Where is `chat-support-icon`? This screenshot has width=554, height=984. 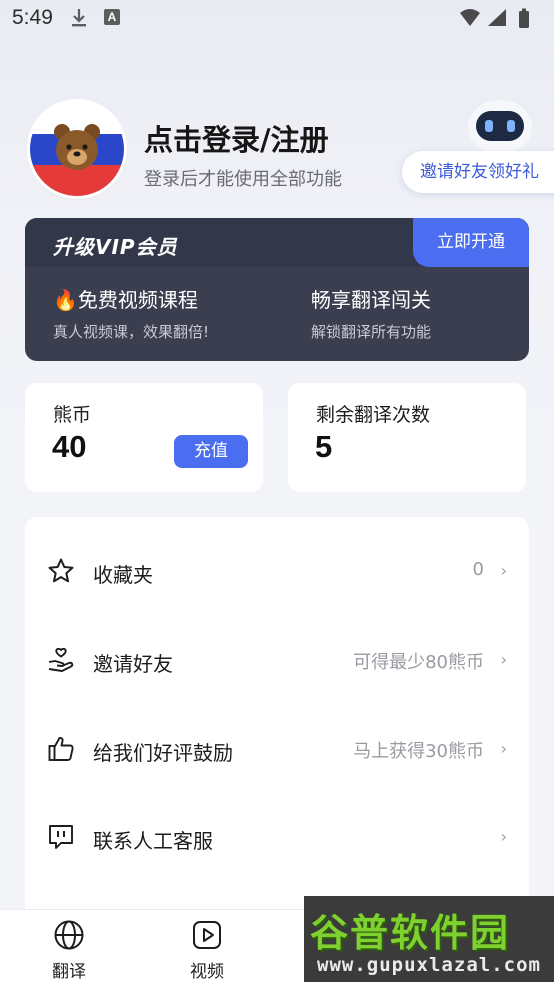 chat-support-icon is located at coordinates (61, 837).